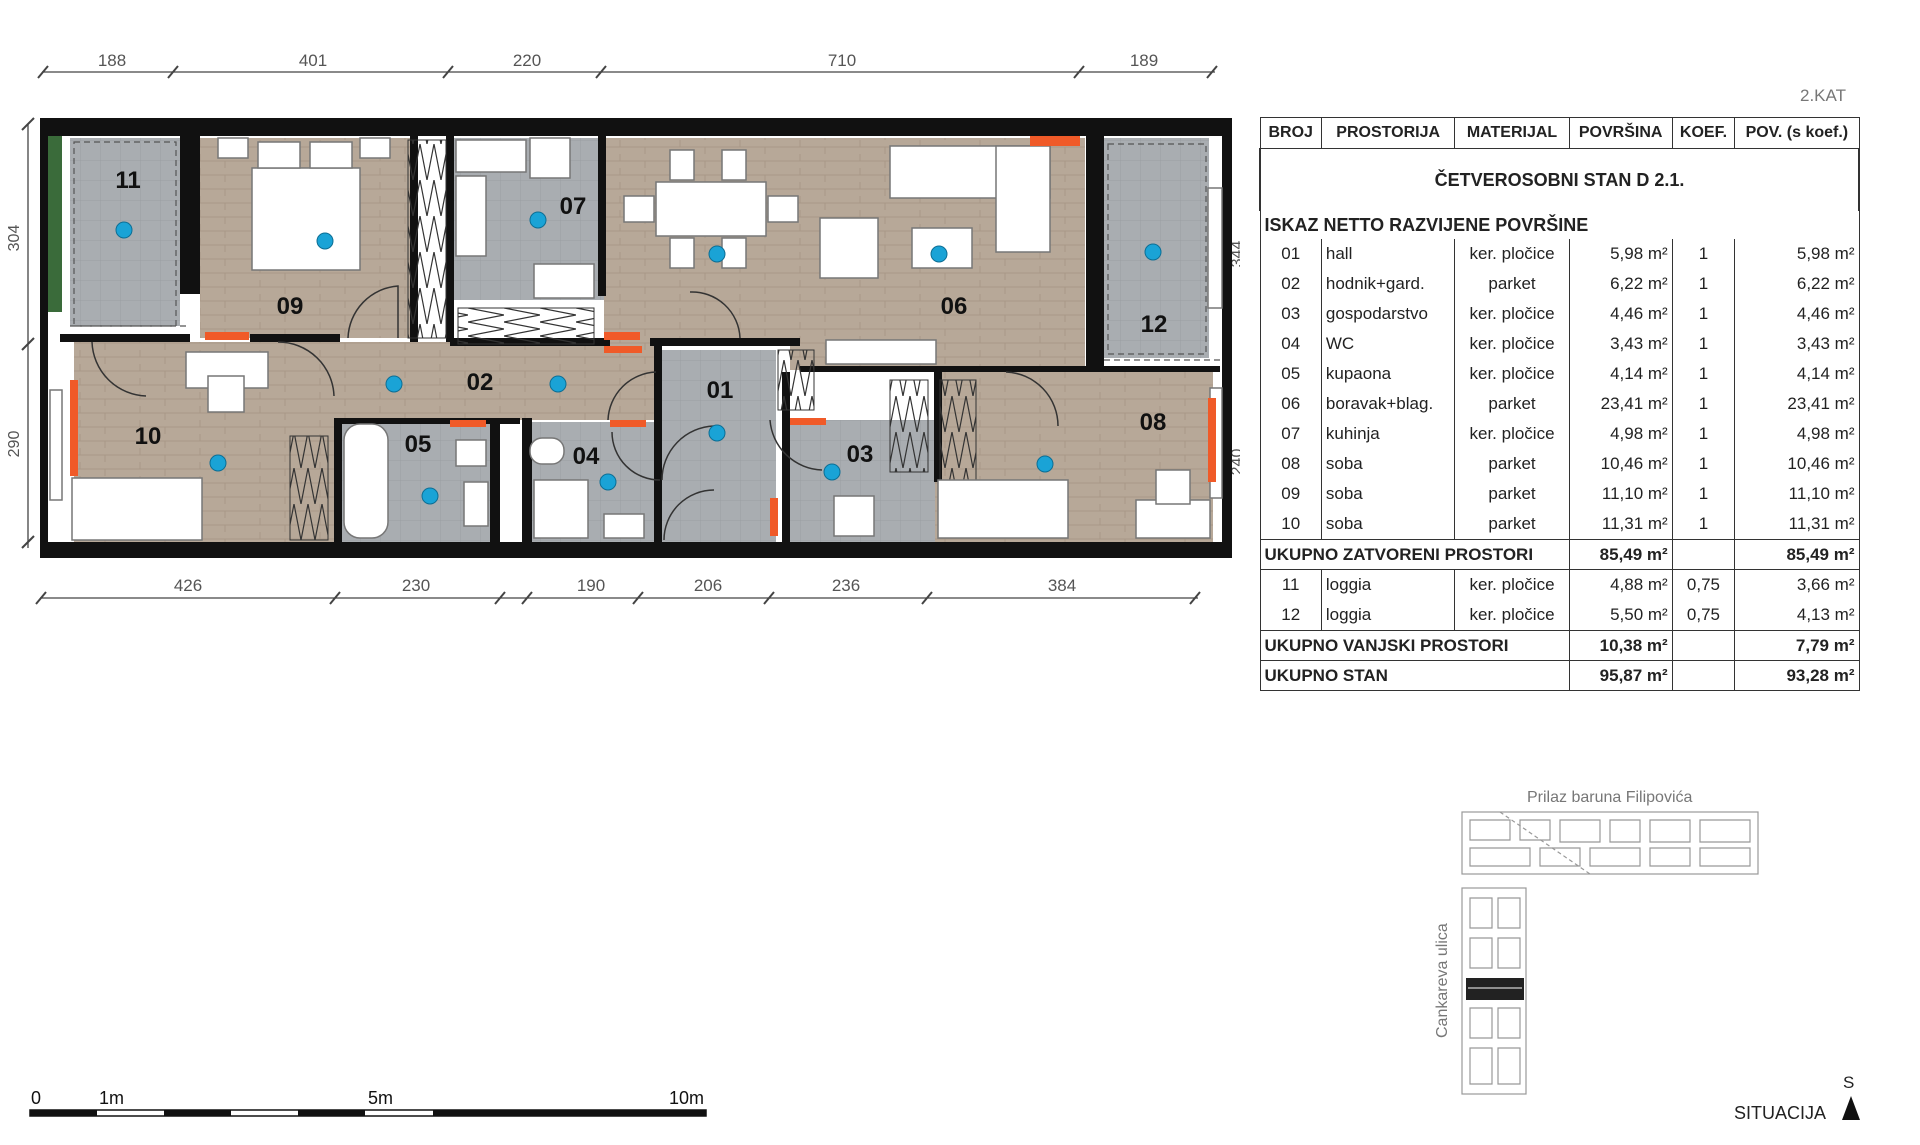 This screenshot has width=1920, height=1145. I want to click on room-number: 03, so click(1290, 314).